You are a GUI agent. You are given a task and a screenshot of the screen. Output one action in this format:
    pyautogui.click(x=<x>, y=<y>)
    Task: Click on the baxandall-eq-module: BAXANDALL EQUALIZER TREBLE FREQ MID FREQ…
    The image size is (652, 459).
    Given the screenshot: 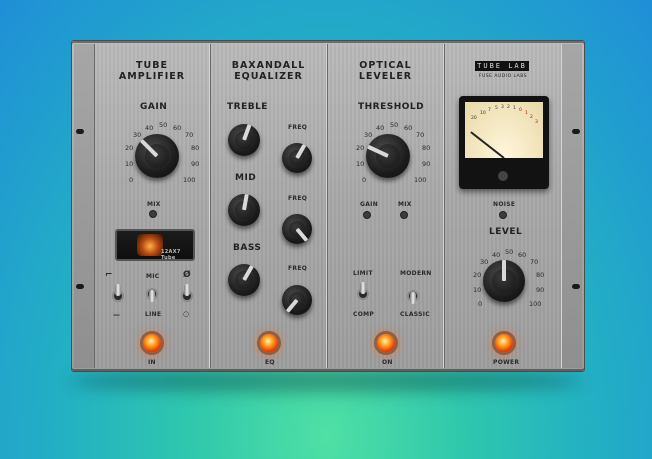 What is the action you would take?
    pyautogui.click(x=268, y=206)
    